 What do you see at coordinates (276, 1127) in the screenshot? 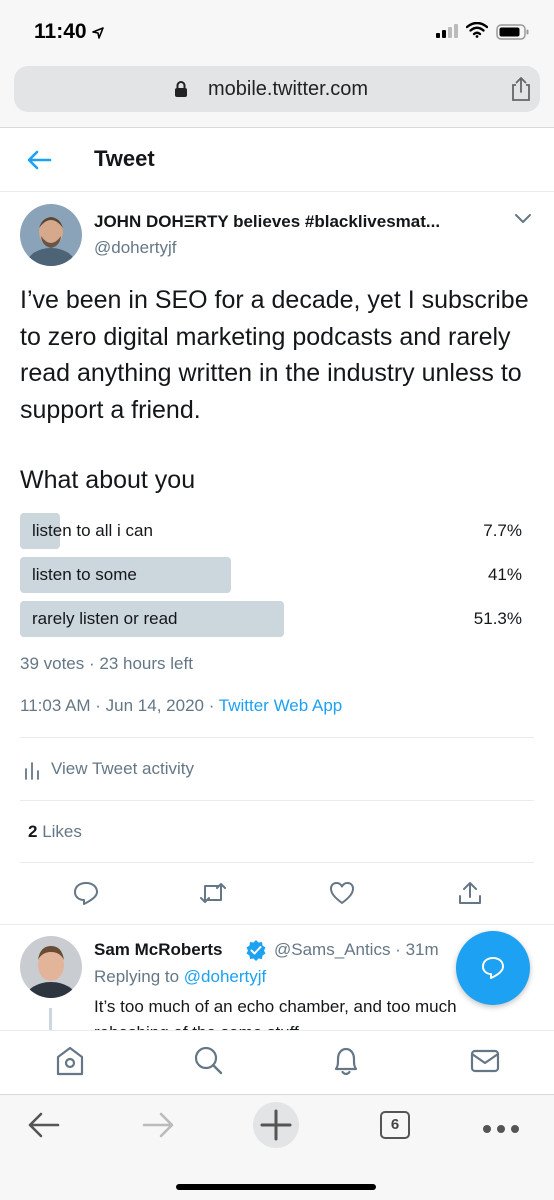
I see `new-tab-icon` at bounding box center [276, 1127].